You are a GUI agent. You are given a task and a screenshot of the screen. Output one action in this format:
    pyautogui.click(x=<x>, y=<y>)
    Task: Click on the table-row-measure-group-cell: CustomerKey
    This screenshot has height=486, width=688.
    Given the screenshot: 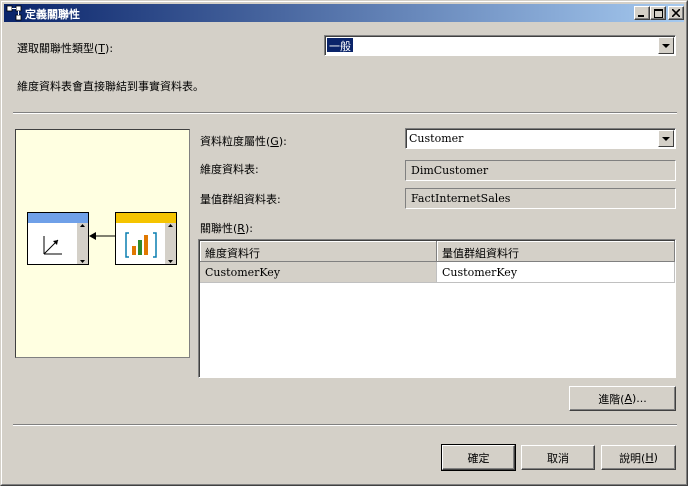 What is the action you would take?
    pyautogui.click(x=556, y=272)
    